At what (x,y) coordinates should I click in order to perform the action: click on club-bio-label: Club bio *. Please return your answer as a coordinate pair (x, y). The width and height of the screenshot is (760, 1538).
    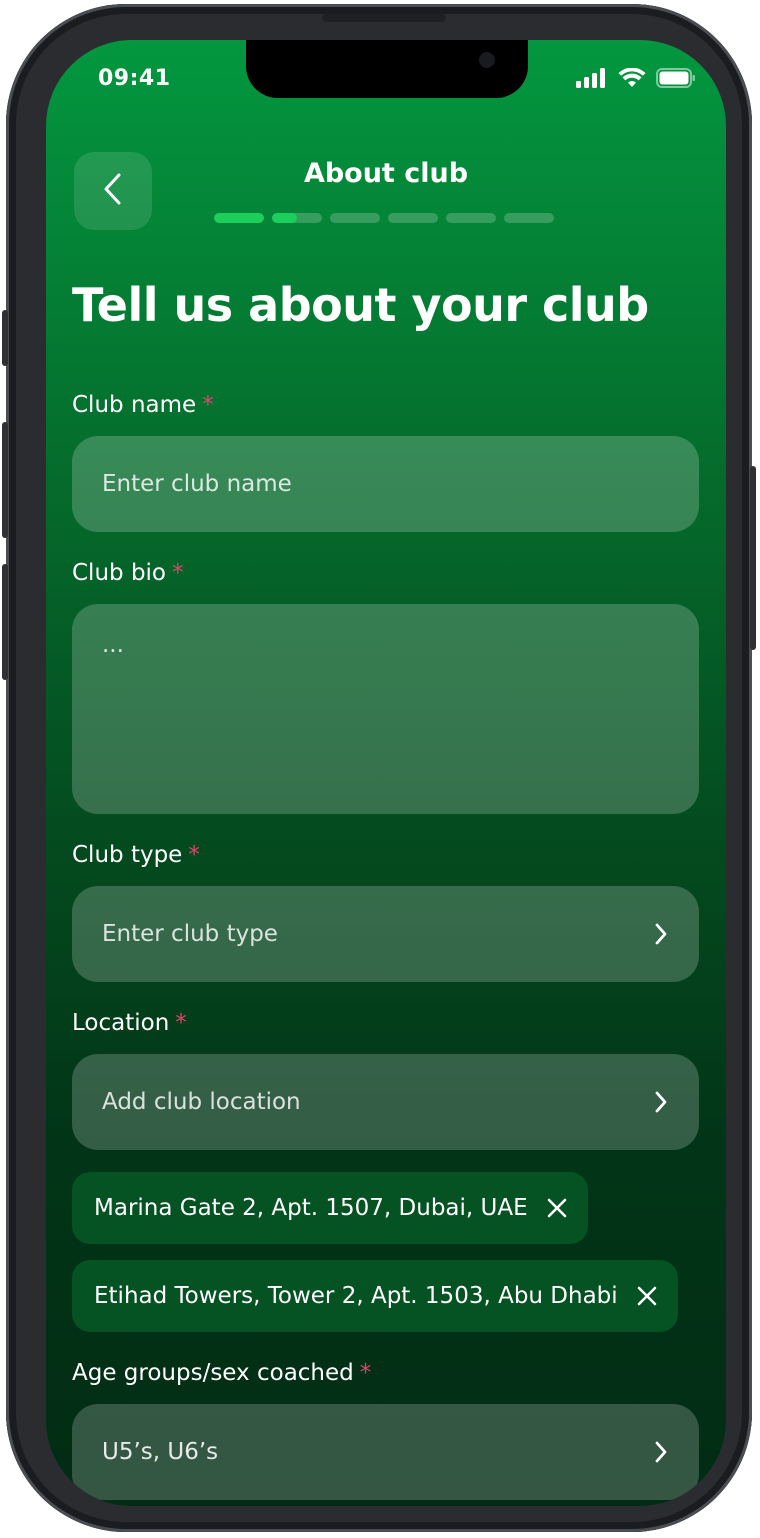
    Looking at the image, I should click on (128, 573).